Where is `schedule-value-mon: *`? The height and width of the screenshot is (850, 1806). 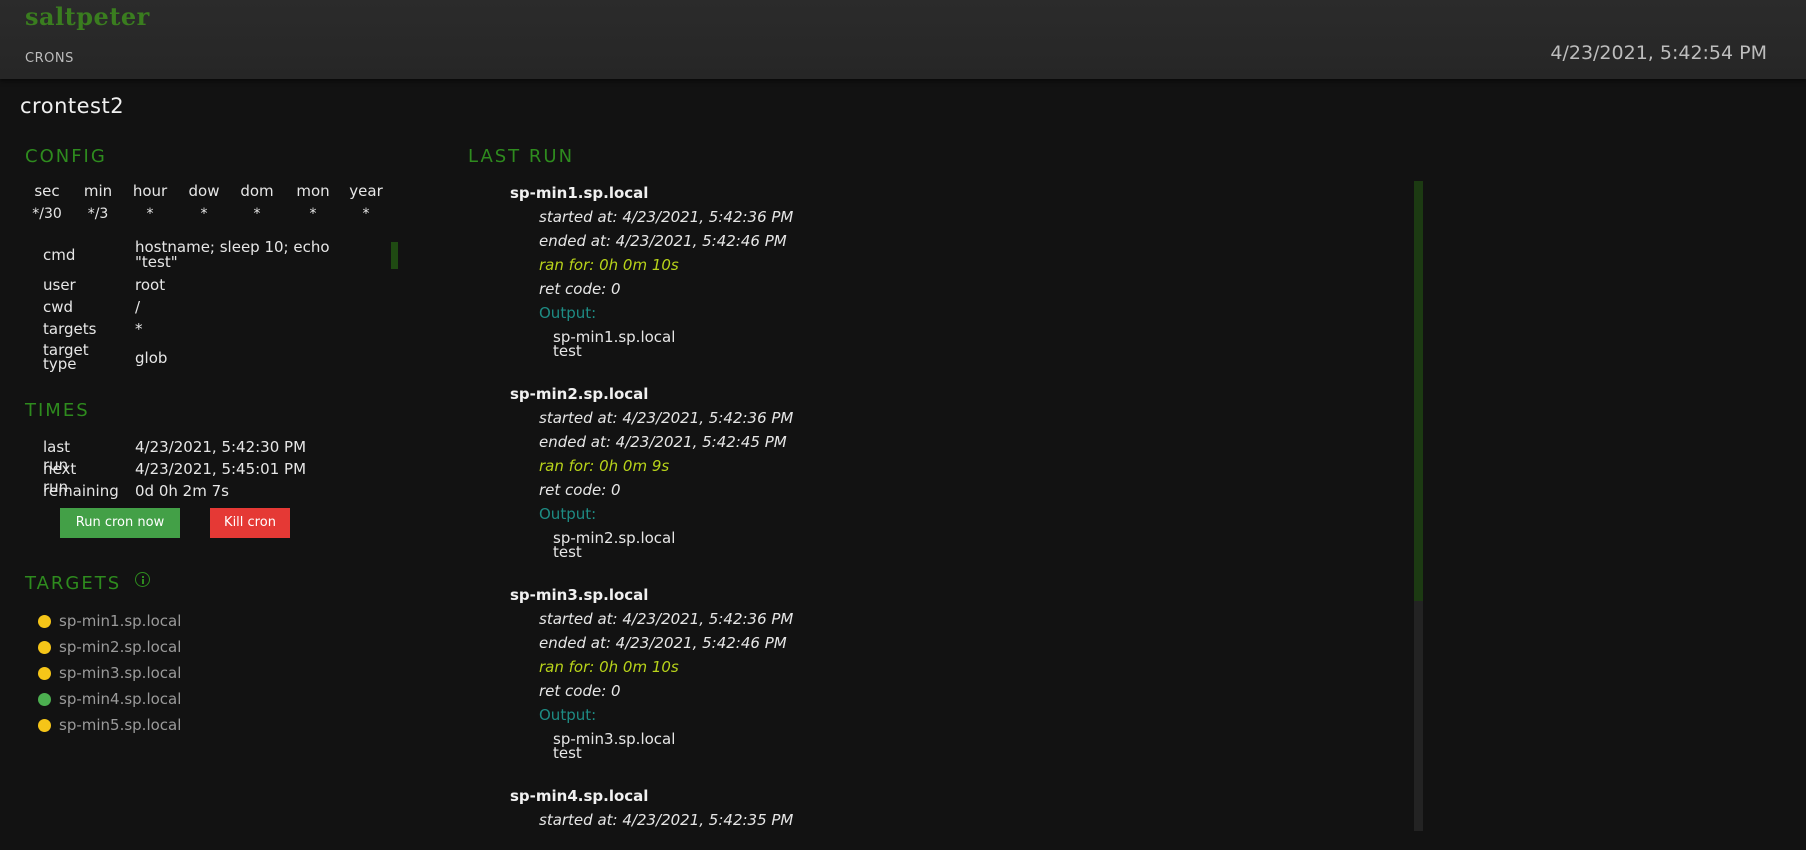
schedule-value-mon: * is located at coordinates (313, 214).